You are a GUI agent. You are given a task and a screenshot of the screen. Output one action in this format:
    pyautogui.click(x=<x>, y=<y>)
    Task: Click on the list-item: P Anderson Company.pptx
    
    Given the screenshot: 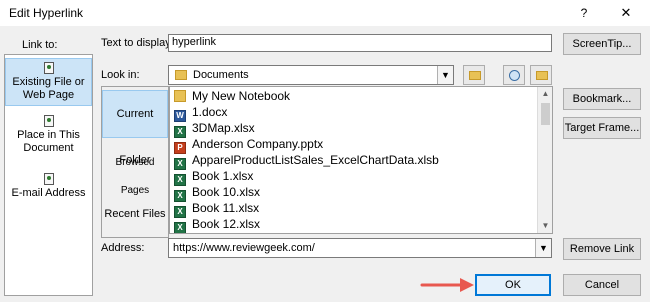 What is the action you would take?
    pyautogui.click(x=249, y=145)
    